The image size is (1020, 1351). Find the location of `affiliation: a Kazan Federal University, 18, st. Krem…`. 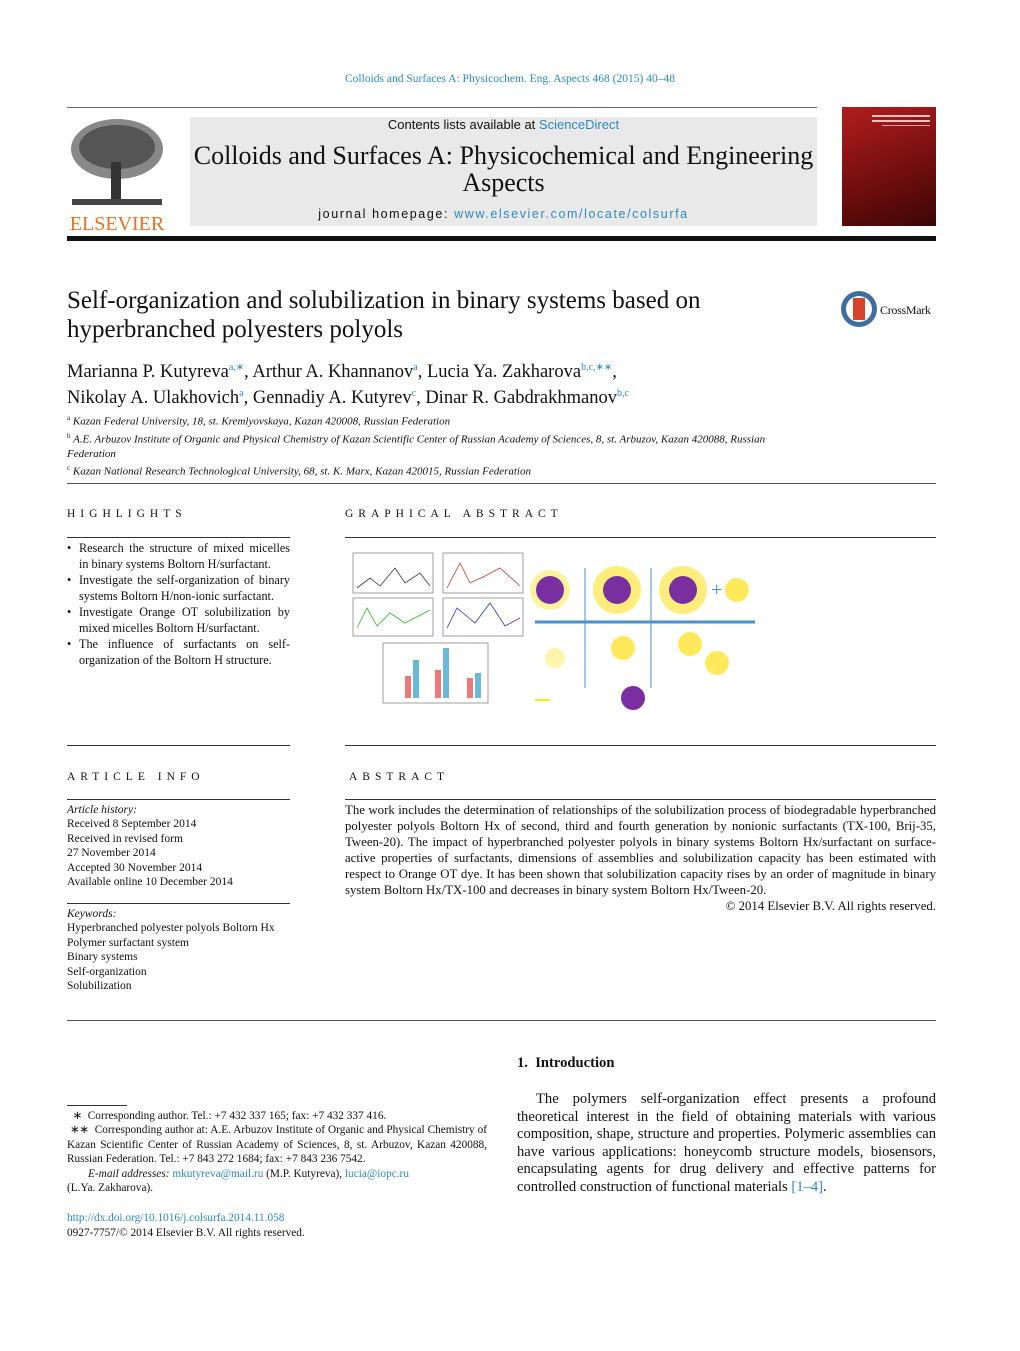

affiliation: a Kazan Federal University, 18, st. Krem… is located at coordinates (259, 421).